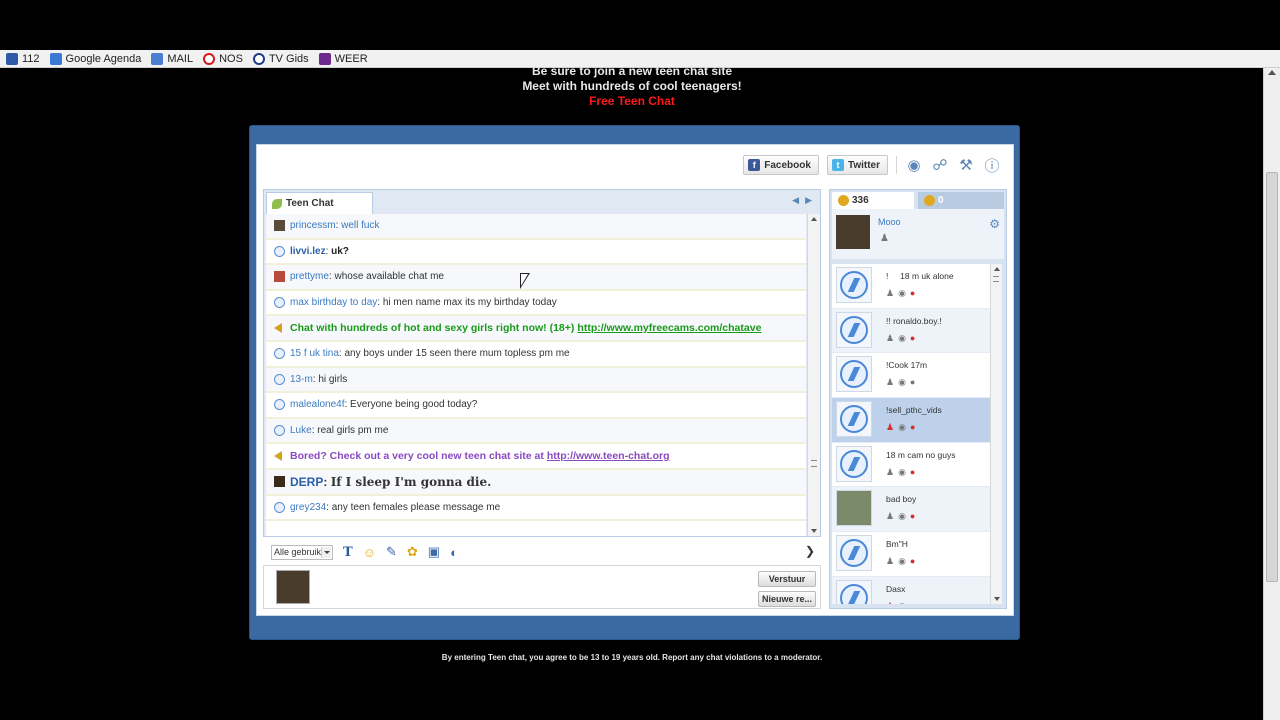 The width and height of the screenshot is (1280, 720). I want to click on tab-teen-chat: Teen Chat, so click(319, 203).